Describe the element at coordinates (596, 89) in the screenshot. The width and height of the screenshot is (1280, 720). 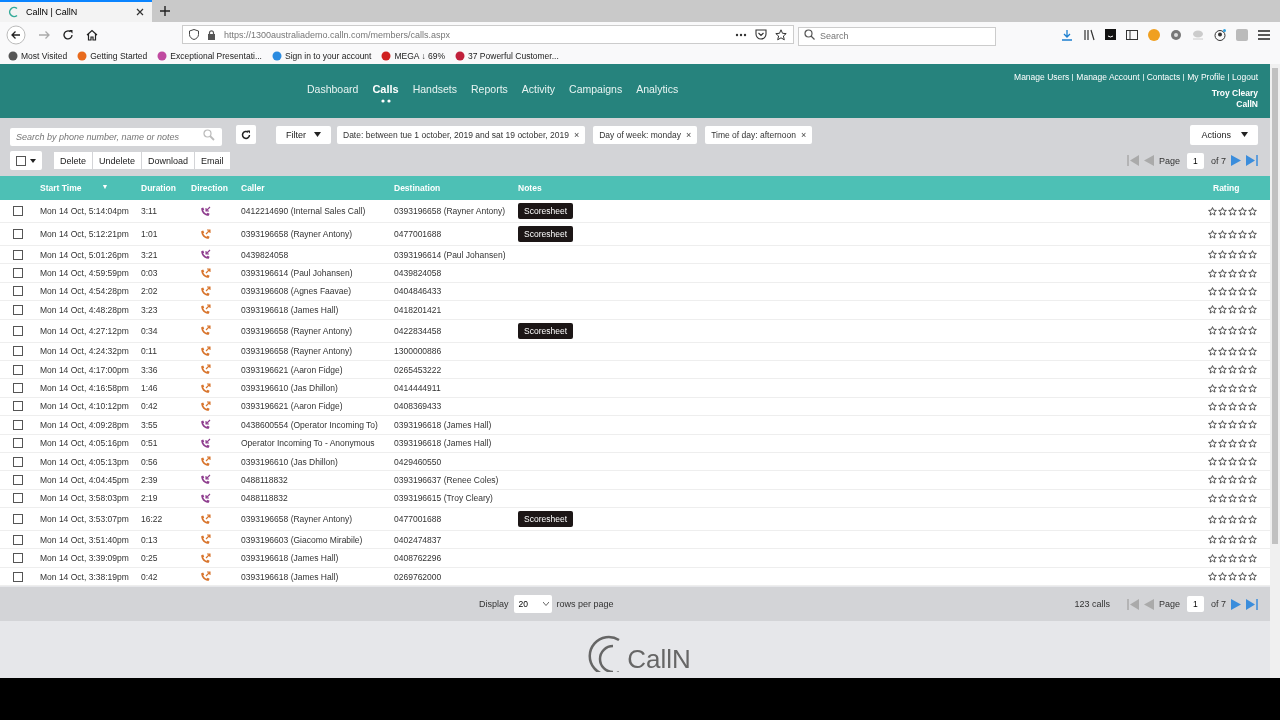
I see `nav-tab: Campaigns` at that location.